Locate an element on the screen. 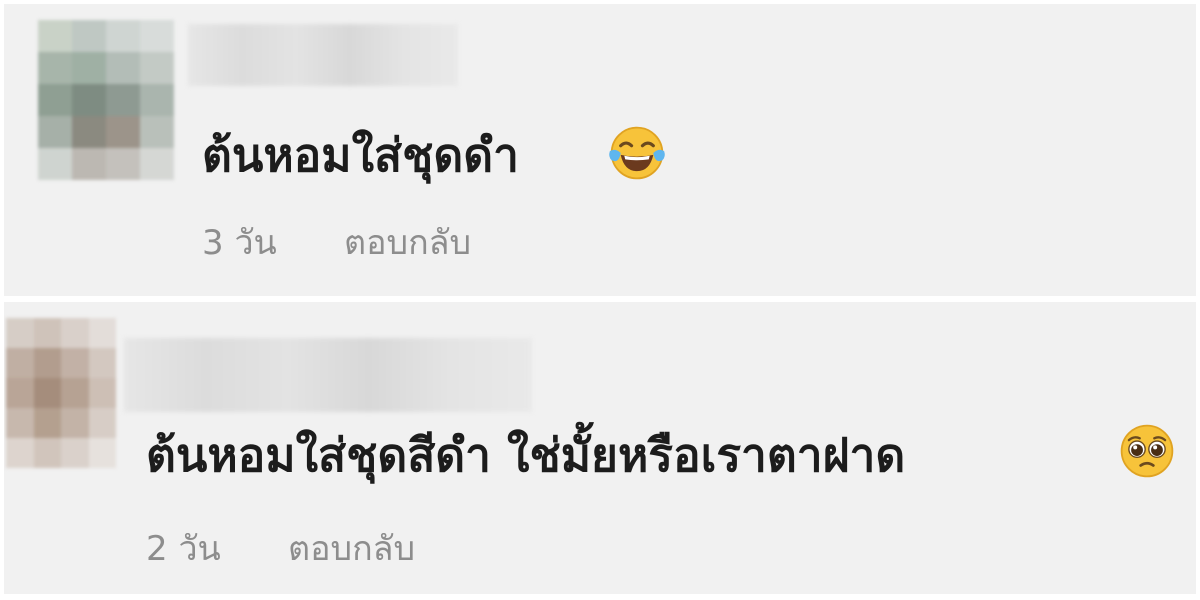  pleading-face-icon is located at coordinates (1147, 451).